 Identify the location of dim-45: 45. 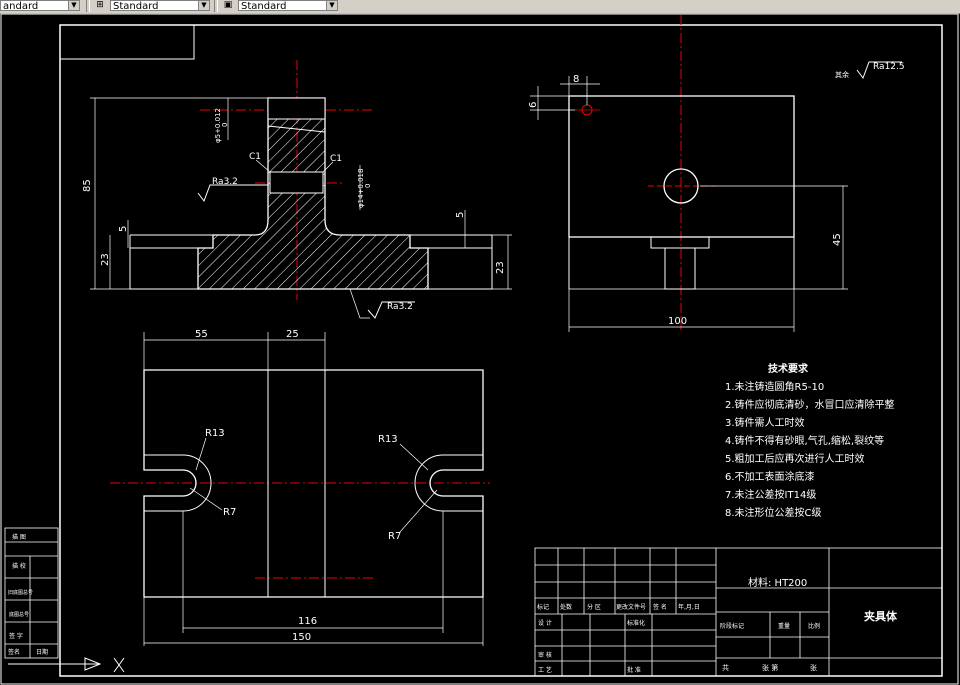
(837, 239).